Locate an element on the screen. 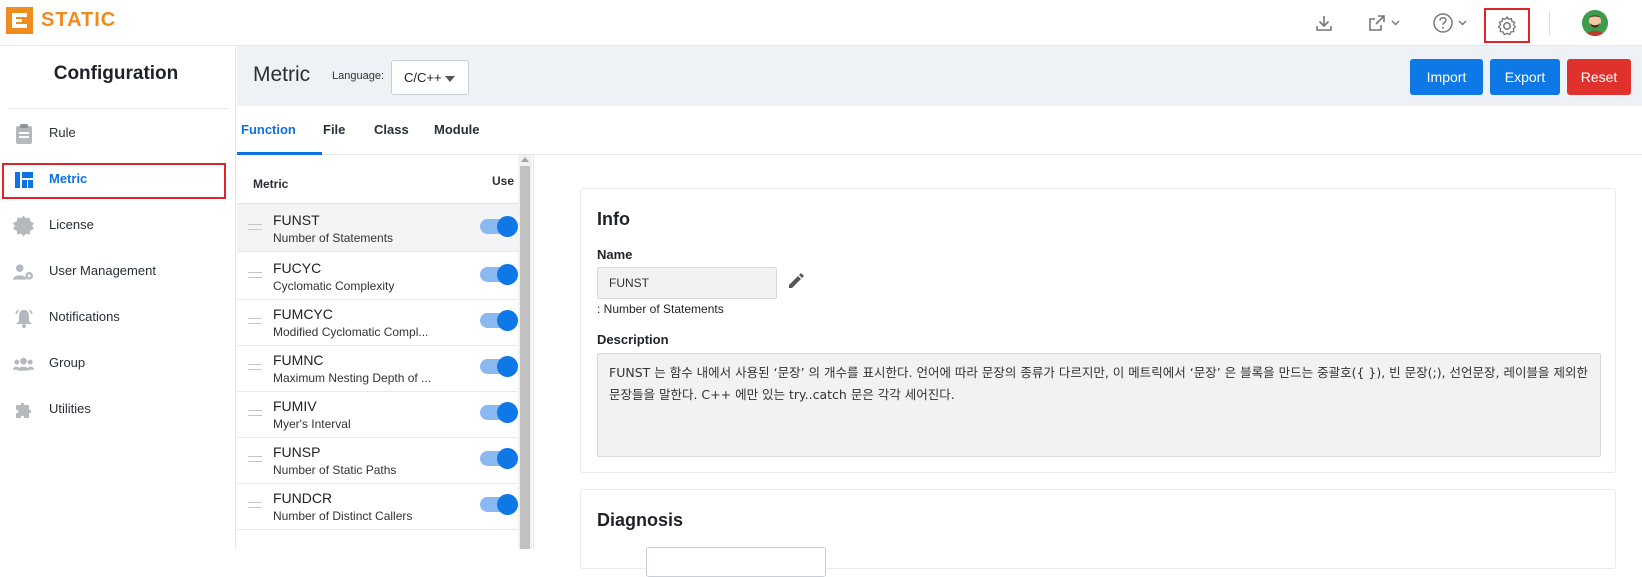  logo-text: STATIC is located at coordinates (79, 20).